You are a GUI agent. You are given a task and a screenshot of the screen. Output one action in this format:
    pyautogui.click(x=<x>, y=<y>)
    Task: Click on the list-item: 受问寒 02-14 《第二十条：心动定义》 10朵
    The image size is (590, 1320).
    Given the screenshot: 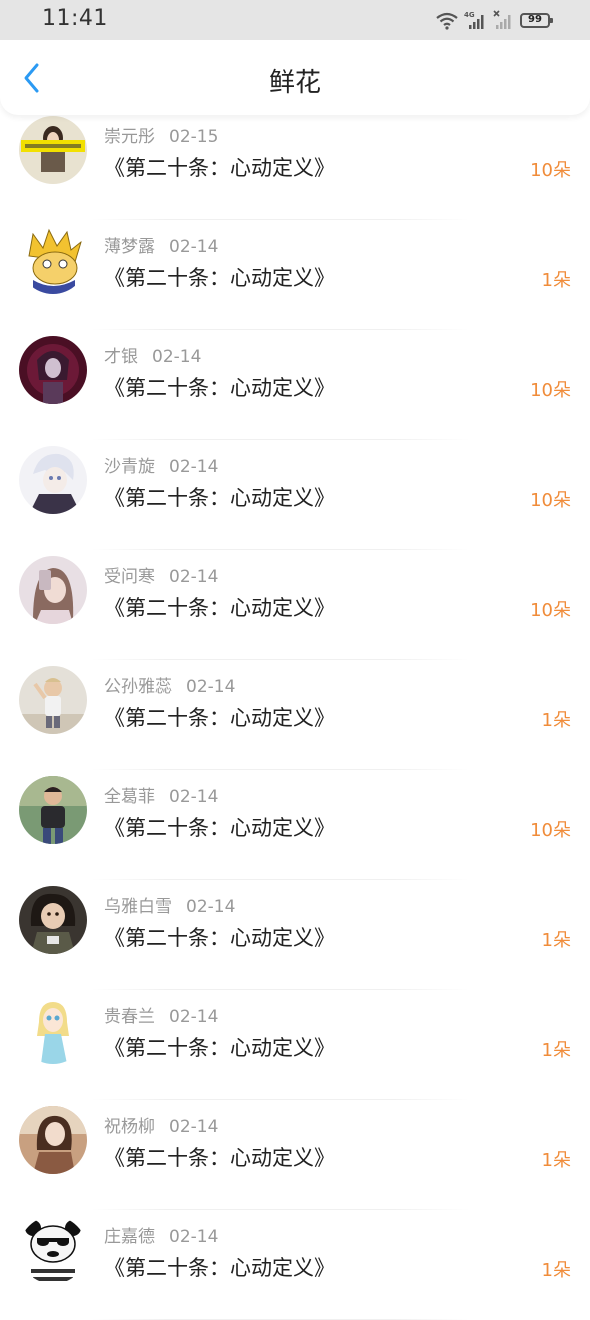 What is the action you would take?
    pyautogui.click(x=295, y=605)
    